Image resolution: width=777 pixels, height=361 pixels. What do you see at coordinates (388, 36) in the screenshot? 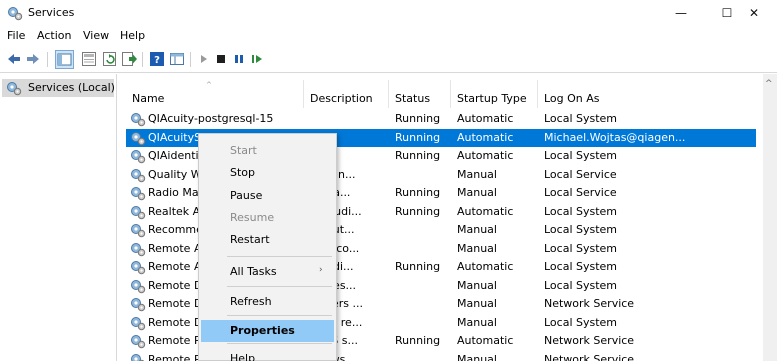
I see `menu-bar: File Action View Help` at bounding box center [388, 36].